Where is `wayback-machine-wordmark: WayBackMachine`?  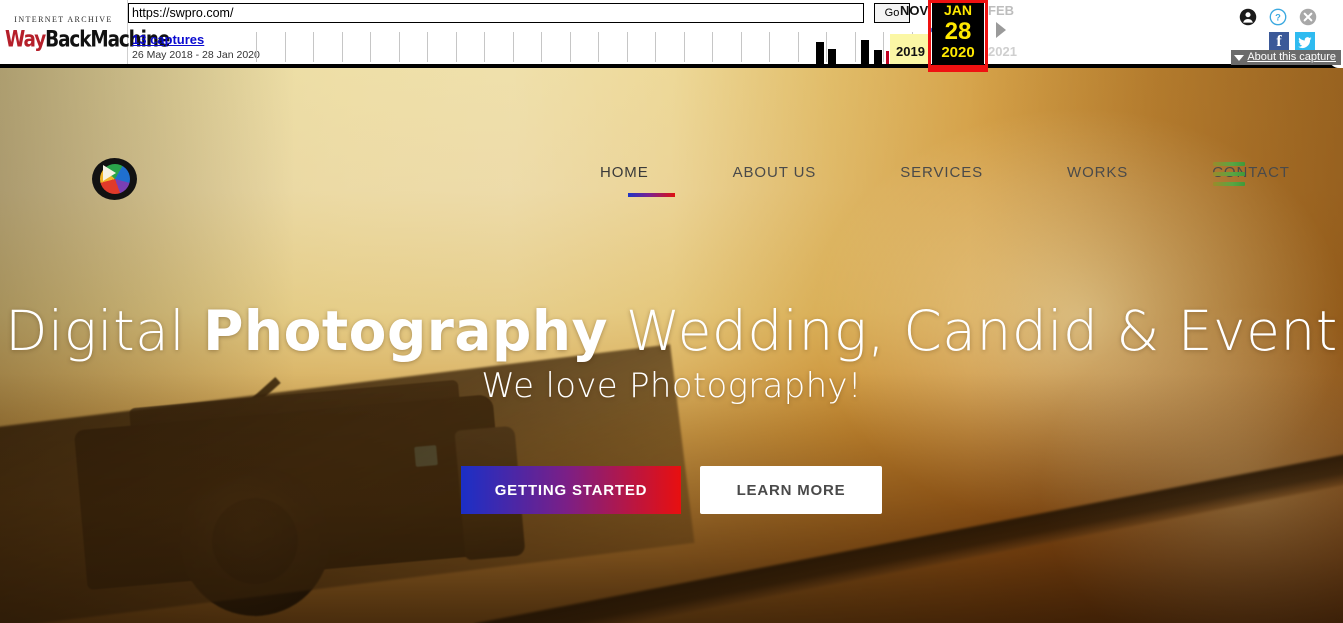 wayback-machine-wordmark: WayBackMachine is located at coordinates (87, 38).